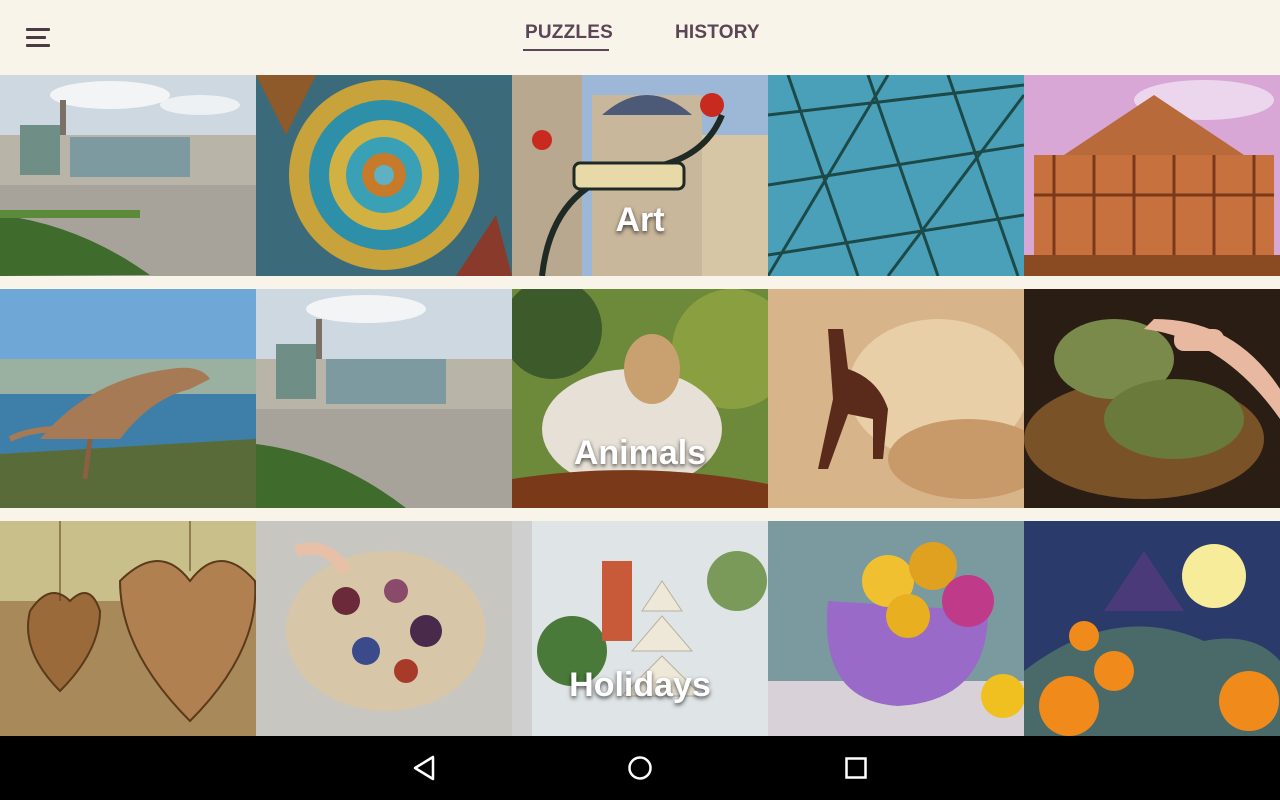 The image size is (1280, 800). I want to click on category-label-holidays: Holidays, so click(640, 685).